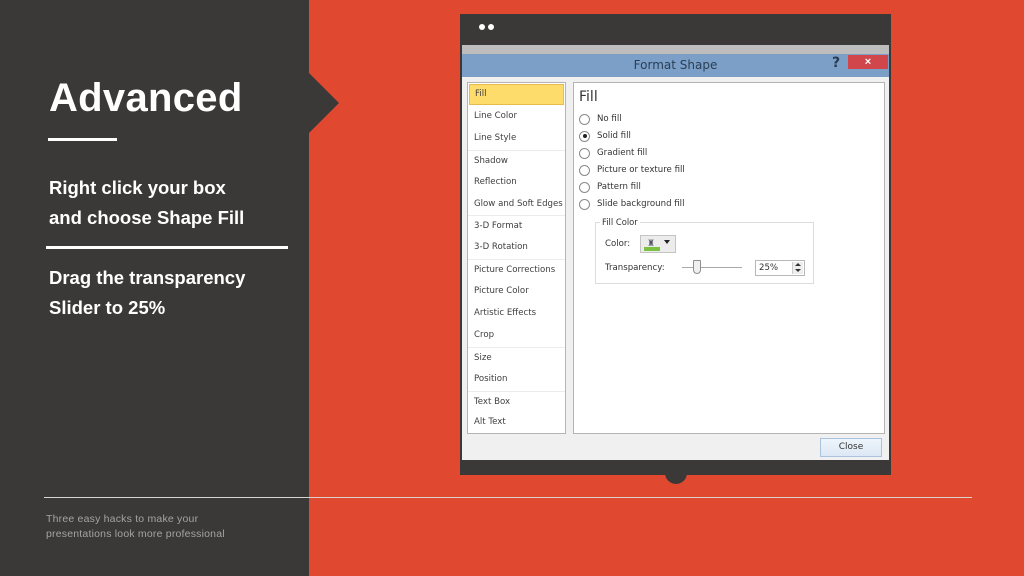 The image size is (1024, 576). Describe the element at coordinates (676, 473) in the screenshot. I see `device-stand-knob` at that location.